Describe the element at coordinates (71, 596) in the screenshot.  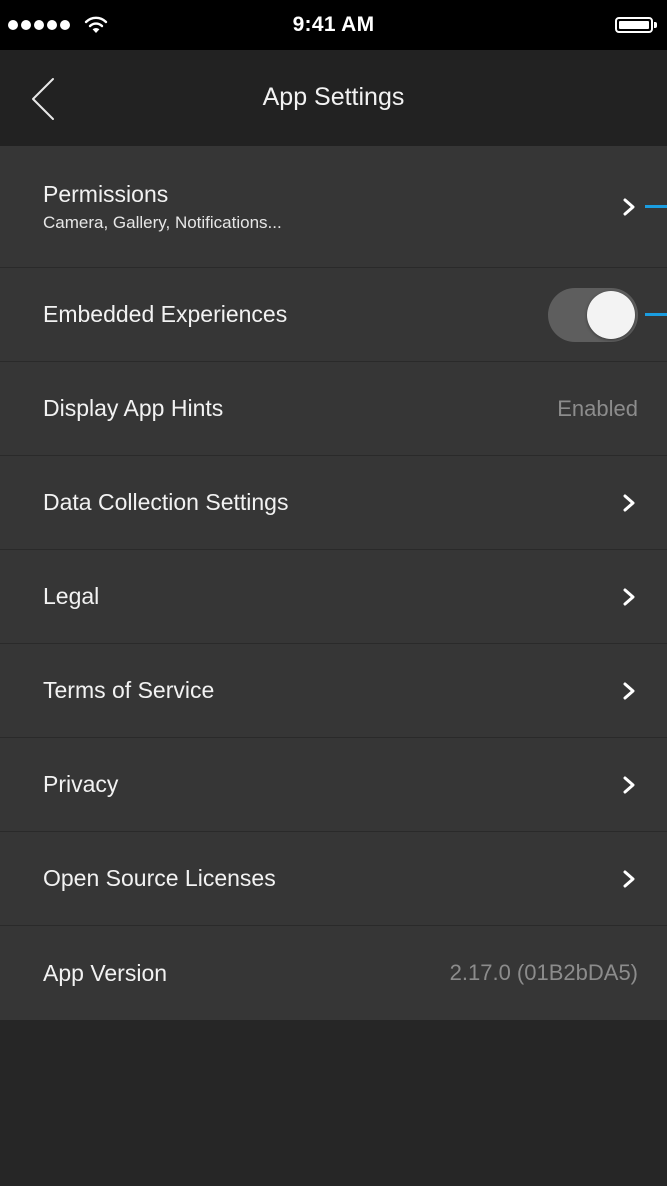
I see `row-label: Legal` at that location.